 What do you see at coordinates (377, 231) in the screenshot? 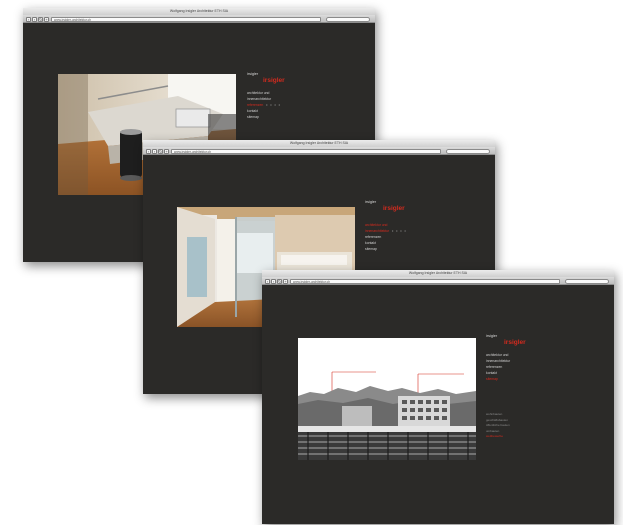
I see `nav-item-label: innenarchitektur` at bounding box center [377, 231].